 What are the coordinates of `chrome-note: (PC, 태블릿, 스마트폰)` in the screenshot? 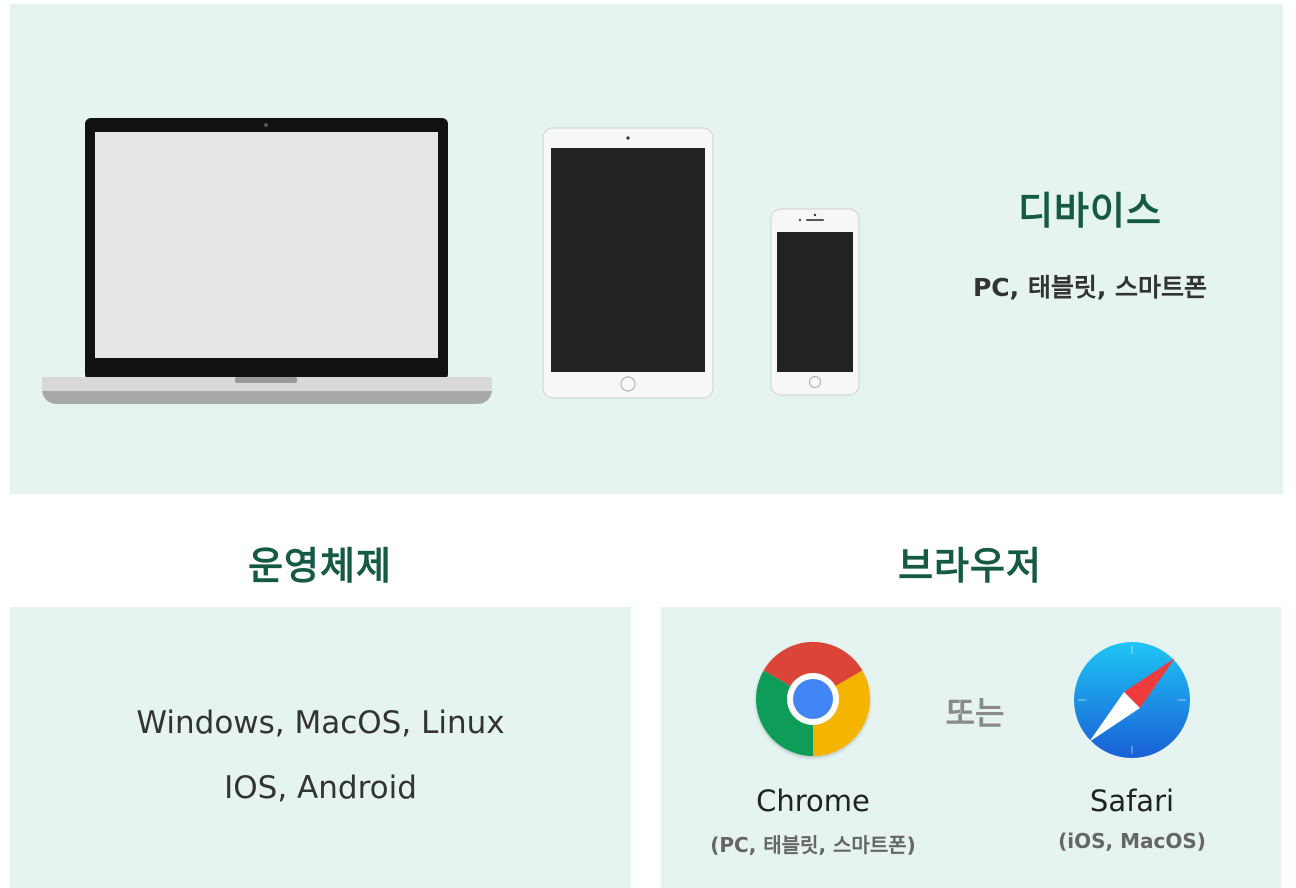 It's located at (813, 845).